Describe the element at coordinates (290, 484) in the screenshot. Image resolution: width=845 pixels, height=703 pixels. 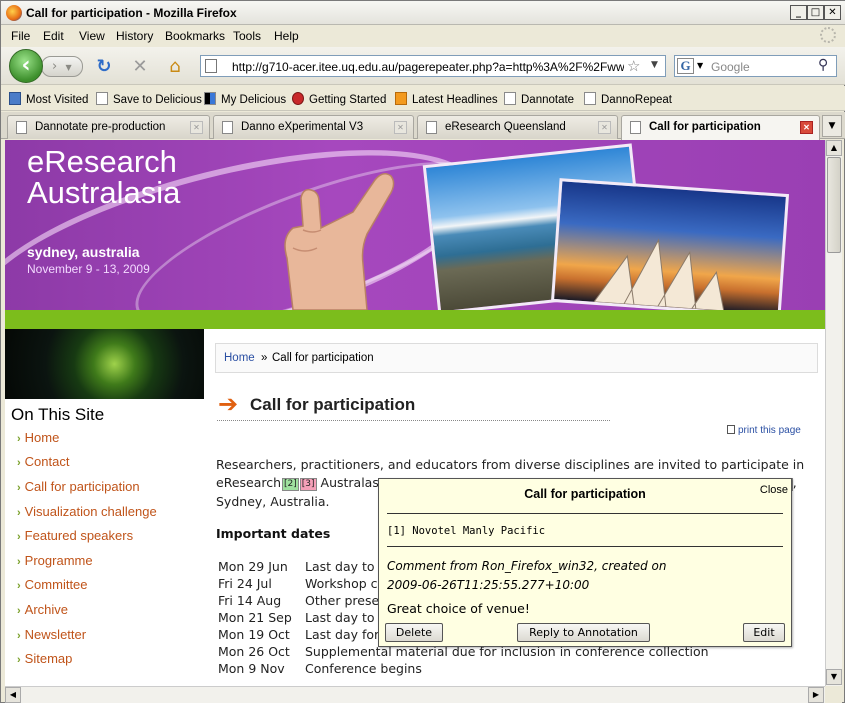
I see `annotation-marker-2: [2]` at that location.